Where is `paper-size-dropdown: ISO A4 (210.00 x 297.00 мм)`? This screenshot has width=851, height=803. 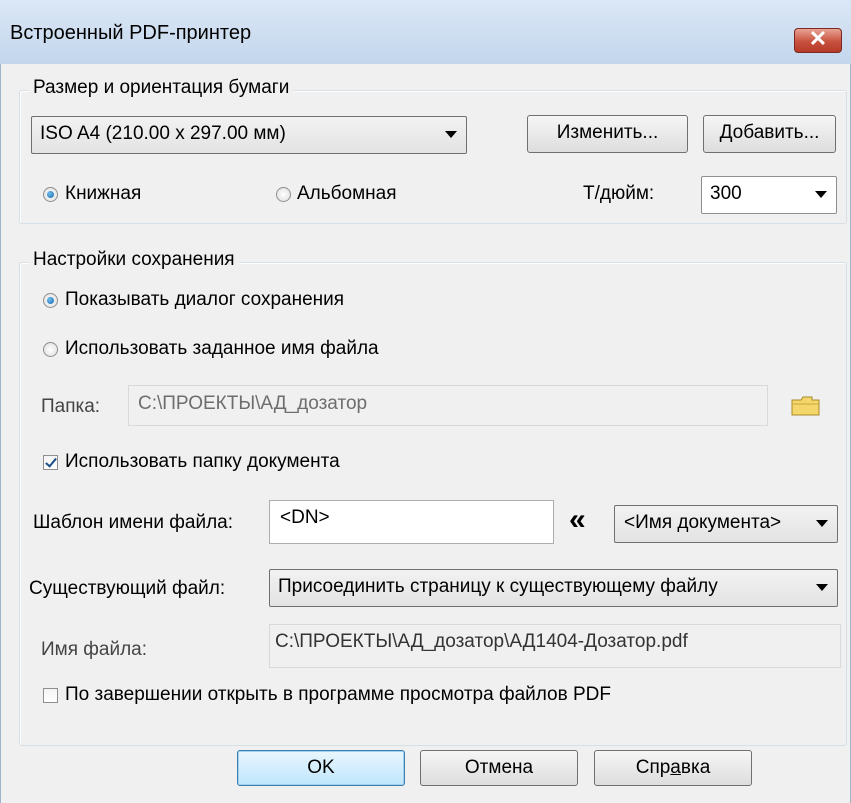
paper-size-dropdown: ISO A4 (210.00 x 297.00 мм) is located at coordinates (249, 135).